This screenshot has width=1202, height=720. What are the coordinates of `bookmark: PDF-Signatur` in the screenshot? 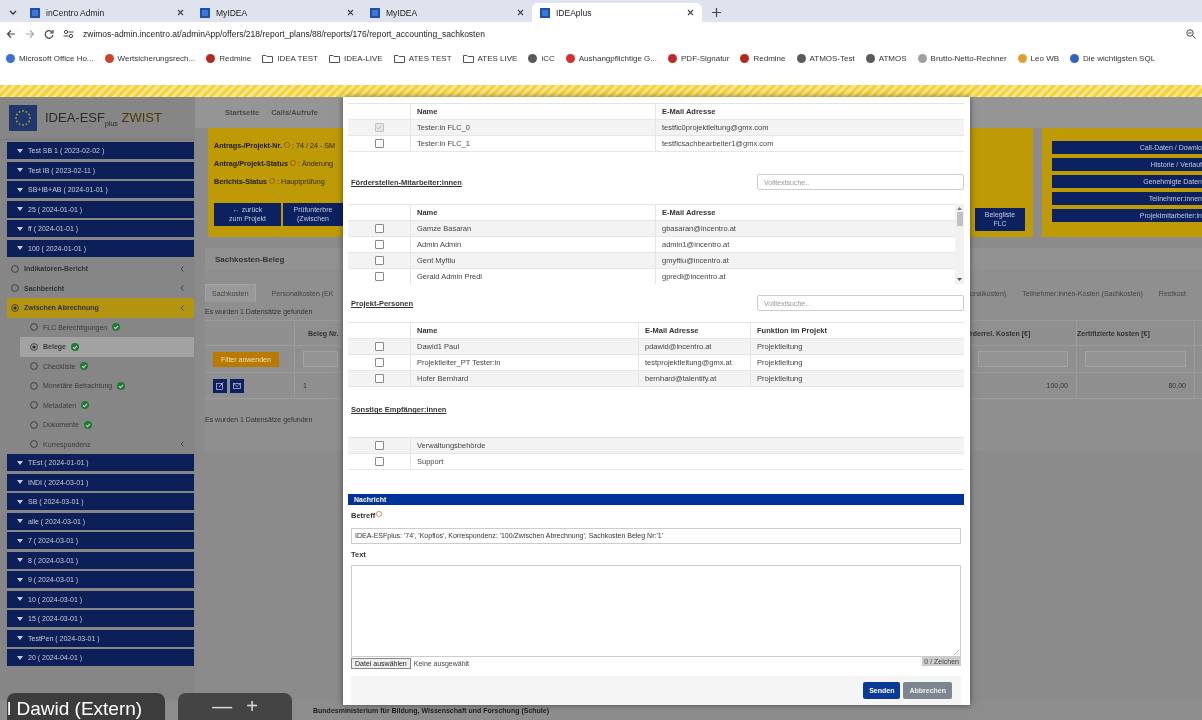 It's located at (699, 58).